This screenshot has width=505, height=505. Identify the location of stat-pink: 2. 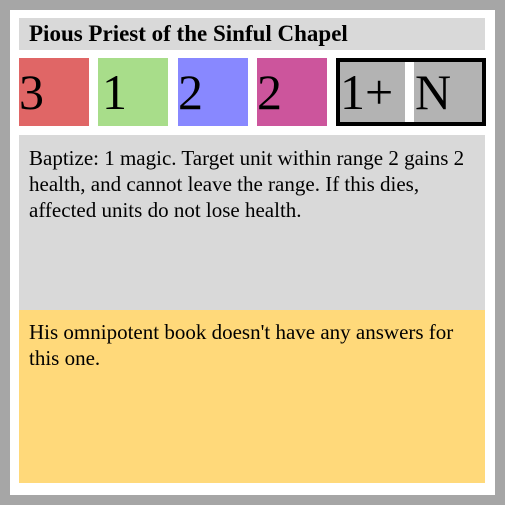
(292, 92).